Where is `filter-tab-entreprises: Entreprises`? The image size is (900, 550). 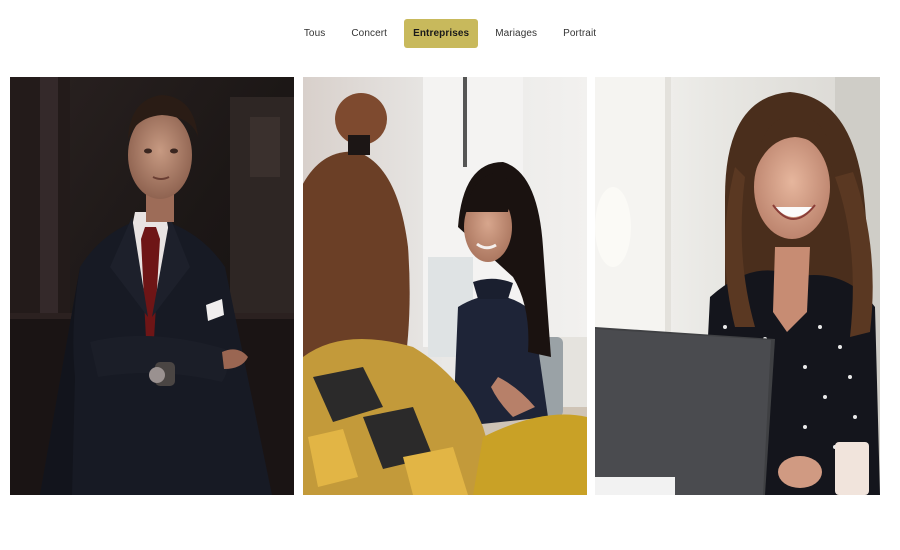 filter-tab-entreprises: Entreprises is located at coordinates (441, 33).